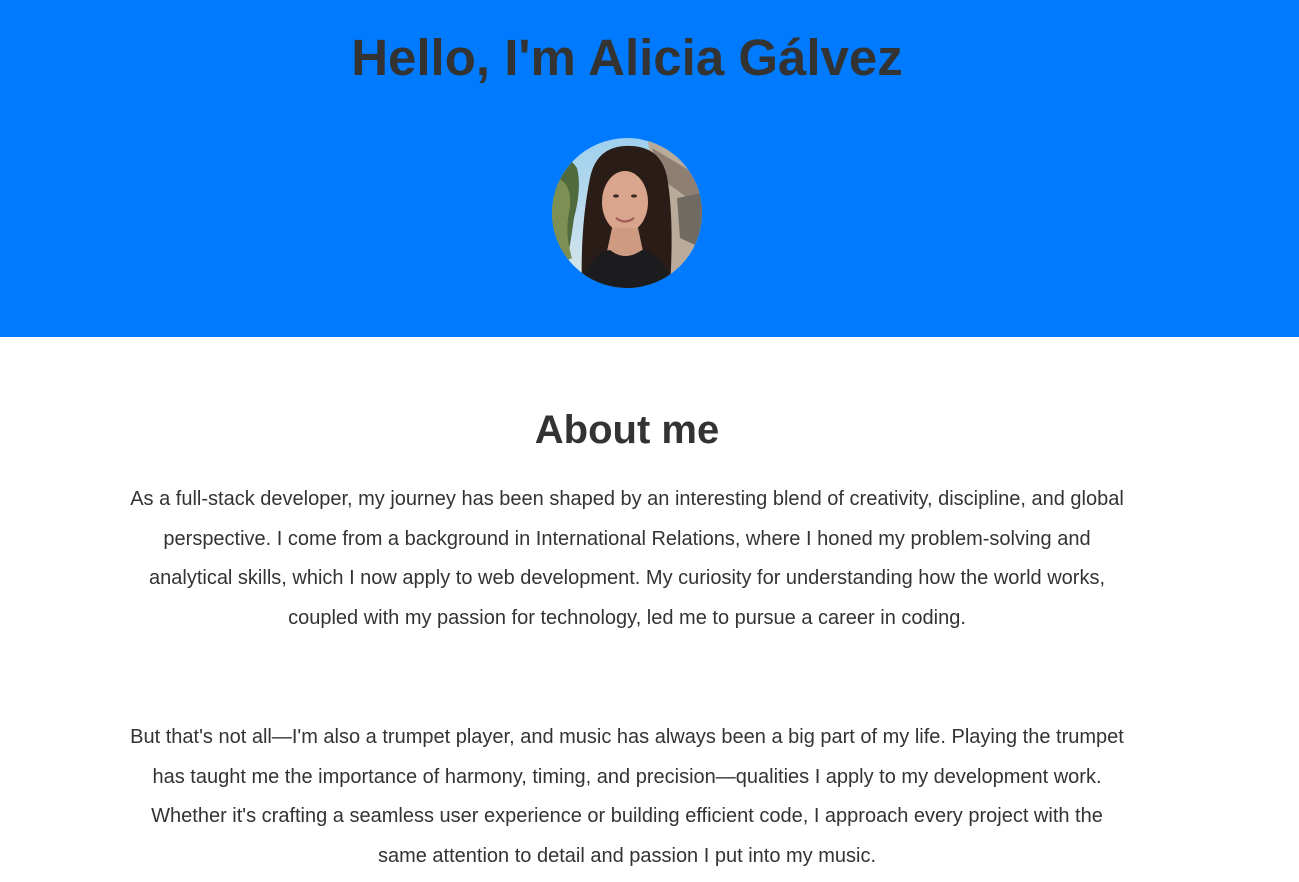  I want to click on page-title: Hello, I'm Alicia Gálvez, so click(627, 57).